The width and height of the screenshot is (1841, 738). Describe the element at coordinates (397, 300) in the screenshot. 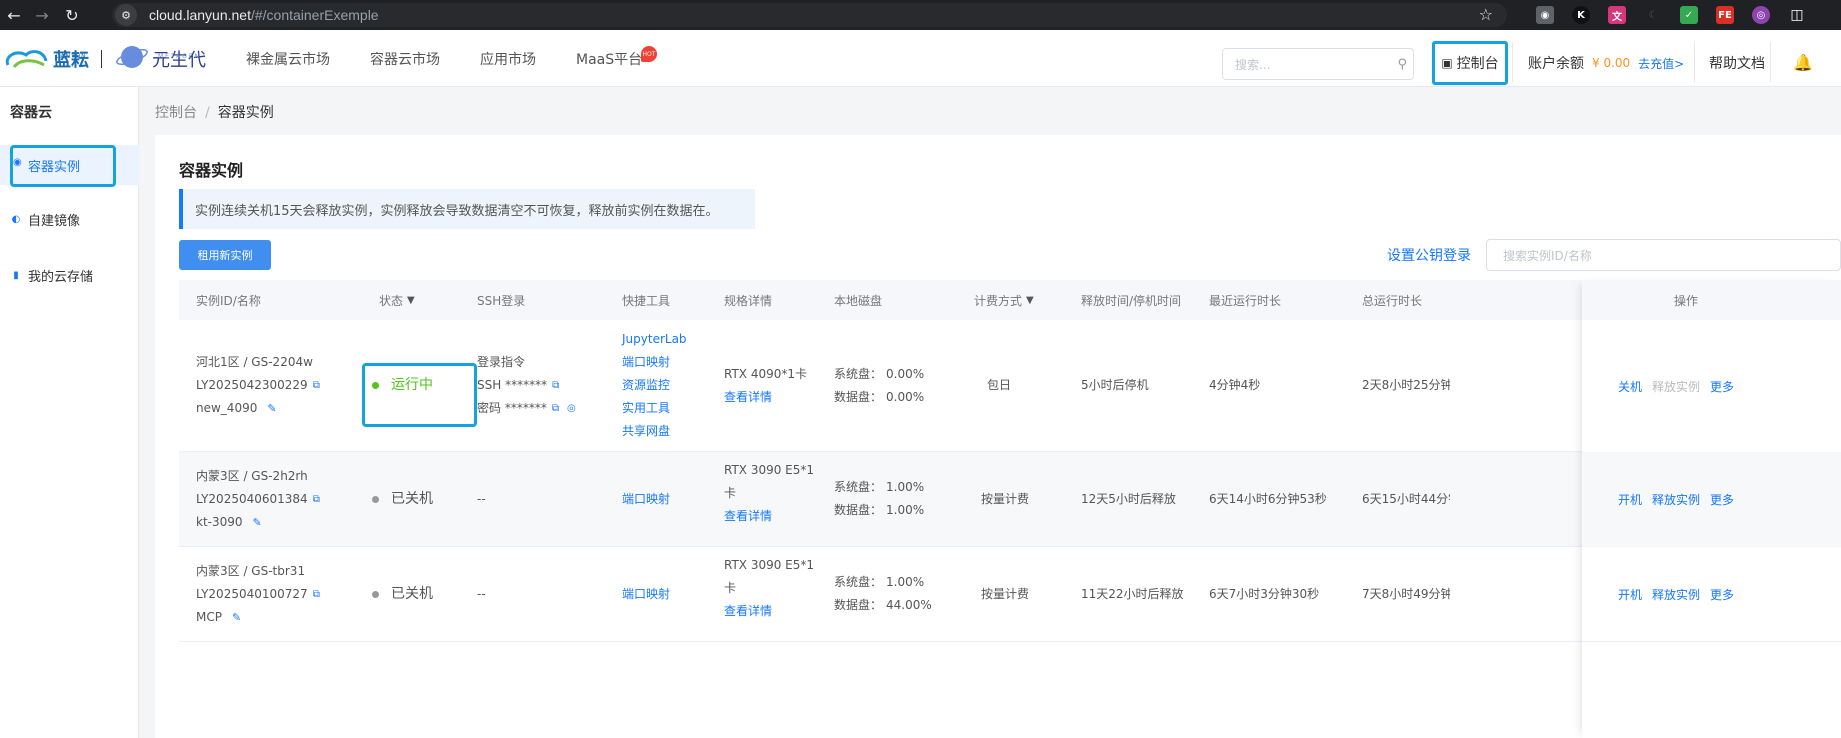

I see `col-status: 状态 ▼` at that location.